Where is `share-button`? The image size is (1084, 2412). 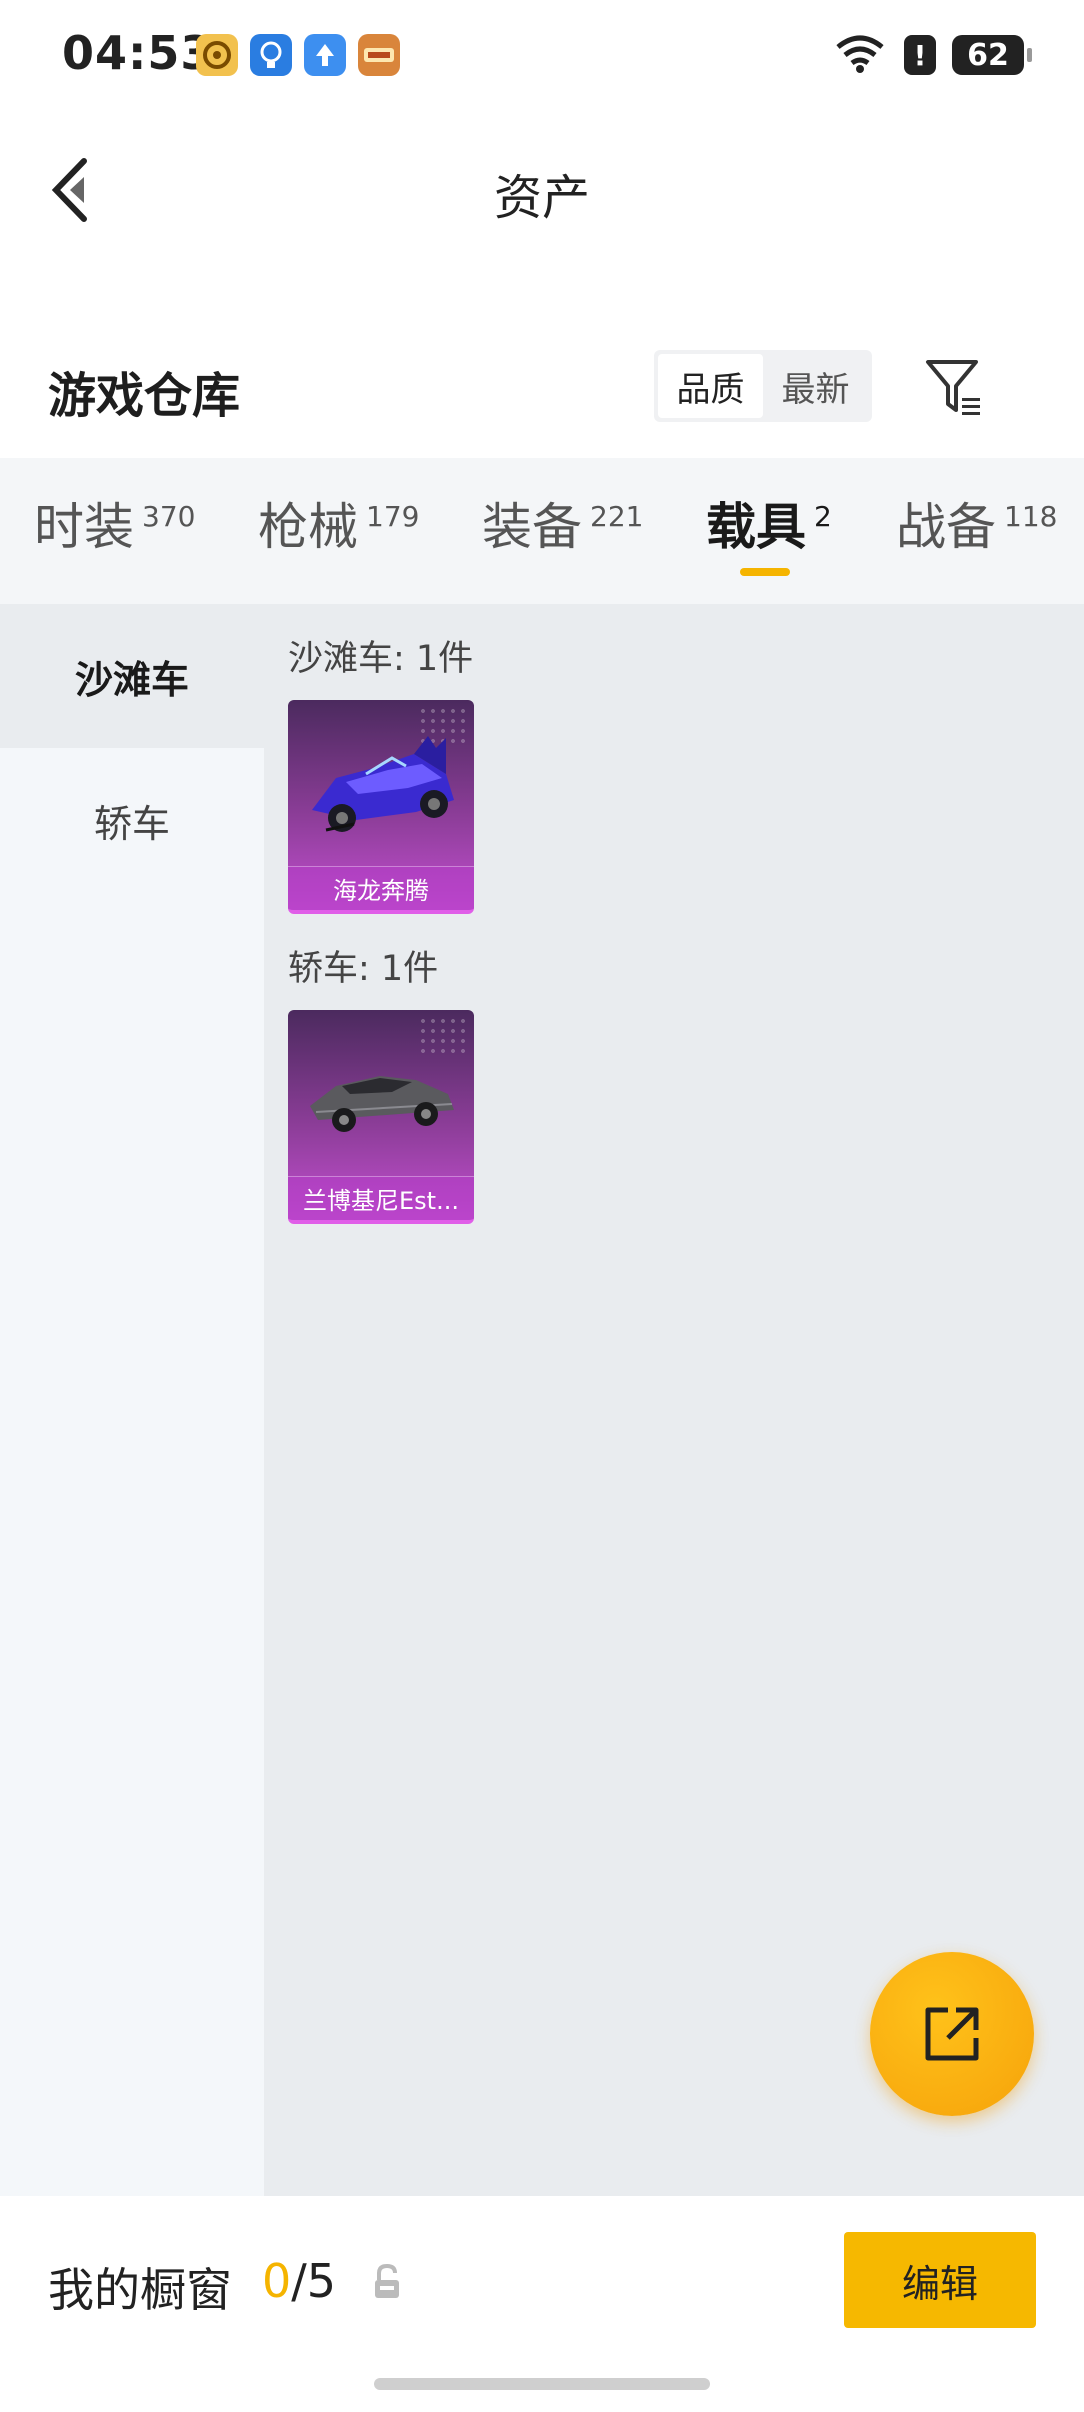
share-button is located at coordinates (952, 2034).